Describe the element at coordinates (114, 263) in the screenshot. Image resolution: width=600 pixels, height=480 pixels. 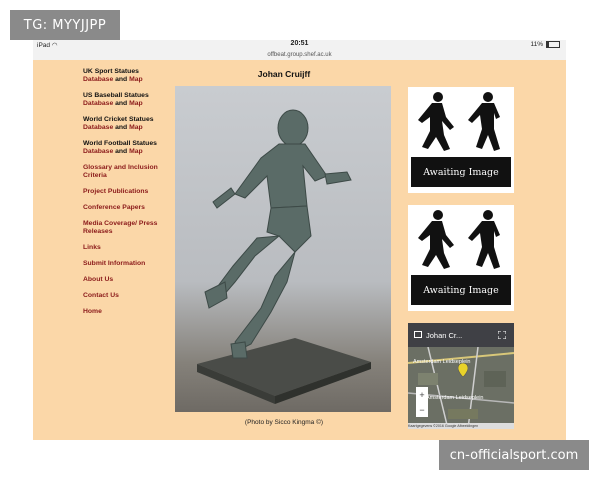
I see `sidebar-item-label: Submit Information` at that location.